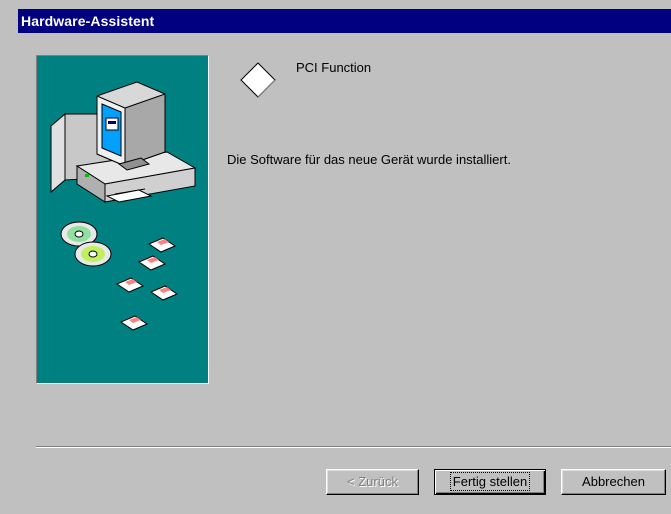 Image resolution: width=671 pixels, height=514 pixels. Describe the element at coordinates (334, 67) in the screenshot. I see `device-name: PCI Function` at that location.